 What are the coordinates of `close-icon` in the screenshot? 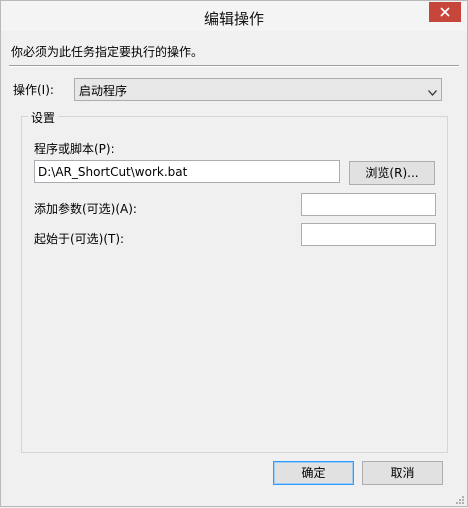 It's located at (445, 12).